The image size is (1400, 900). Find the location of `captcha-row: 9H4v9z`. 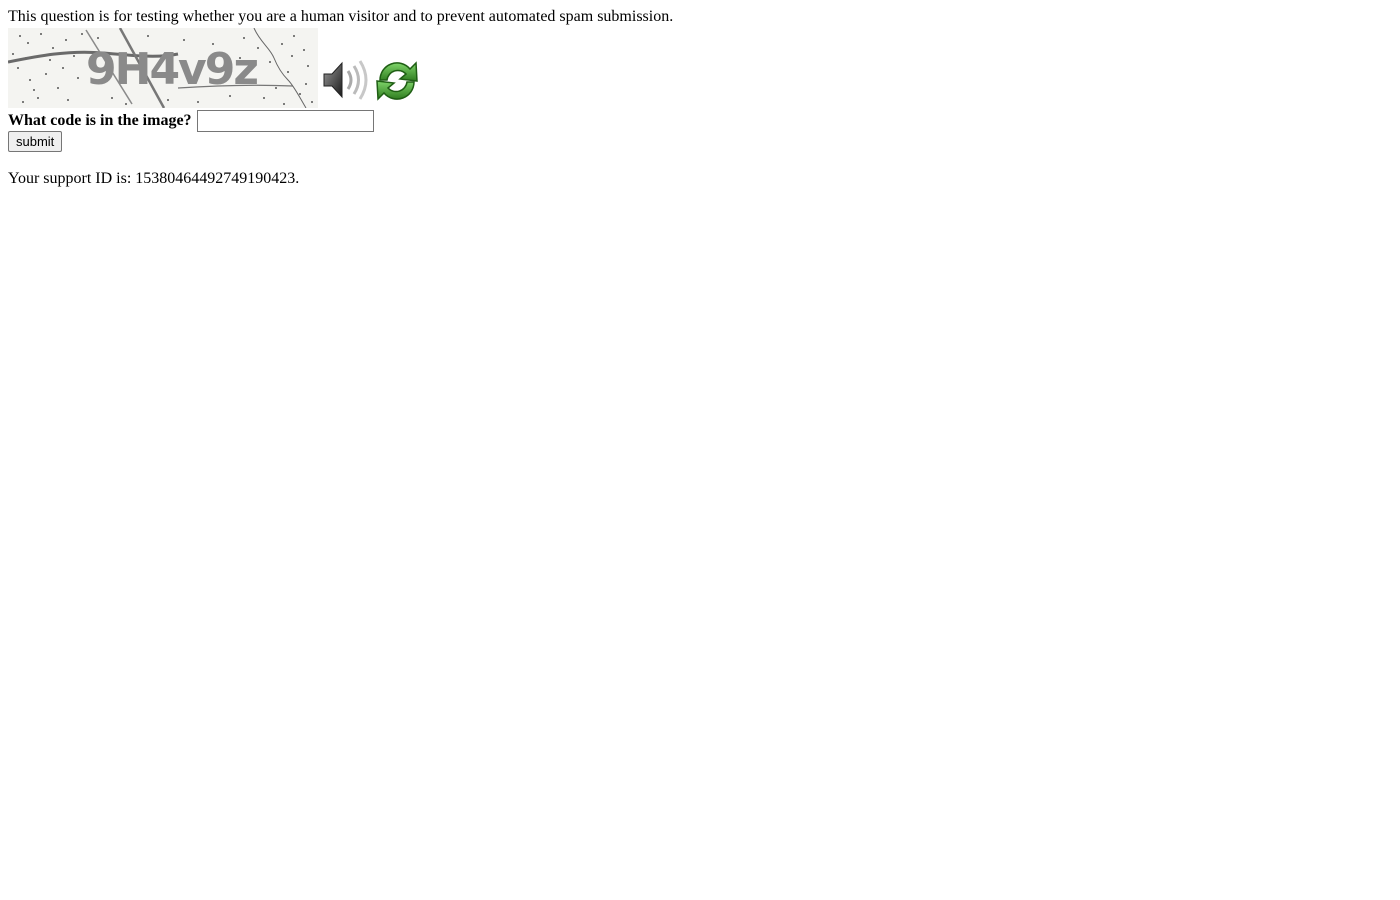

captcha-row: 9H4v9z is located at coordinates (215, 67).